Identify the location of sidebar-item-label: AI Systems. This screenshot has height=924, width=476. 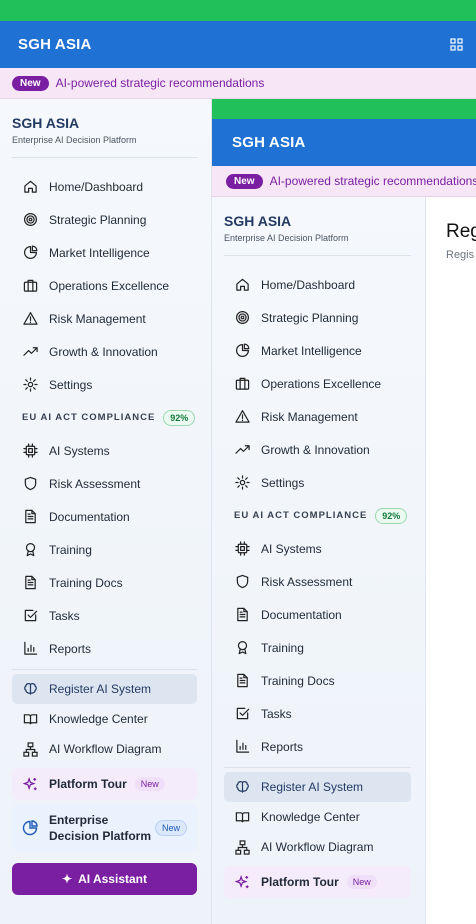
(79, 450).